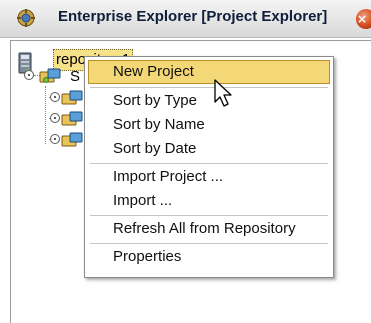  What do you see at coordinates (26, 18) in the screenshot?
I see `explorer-icon` at bounding box center [26, 18].